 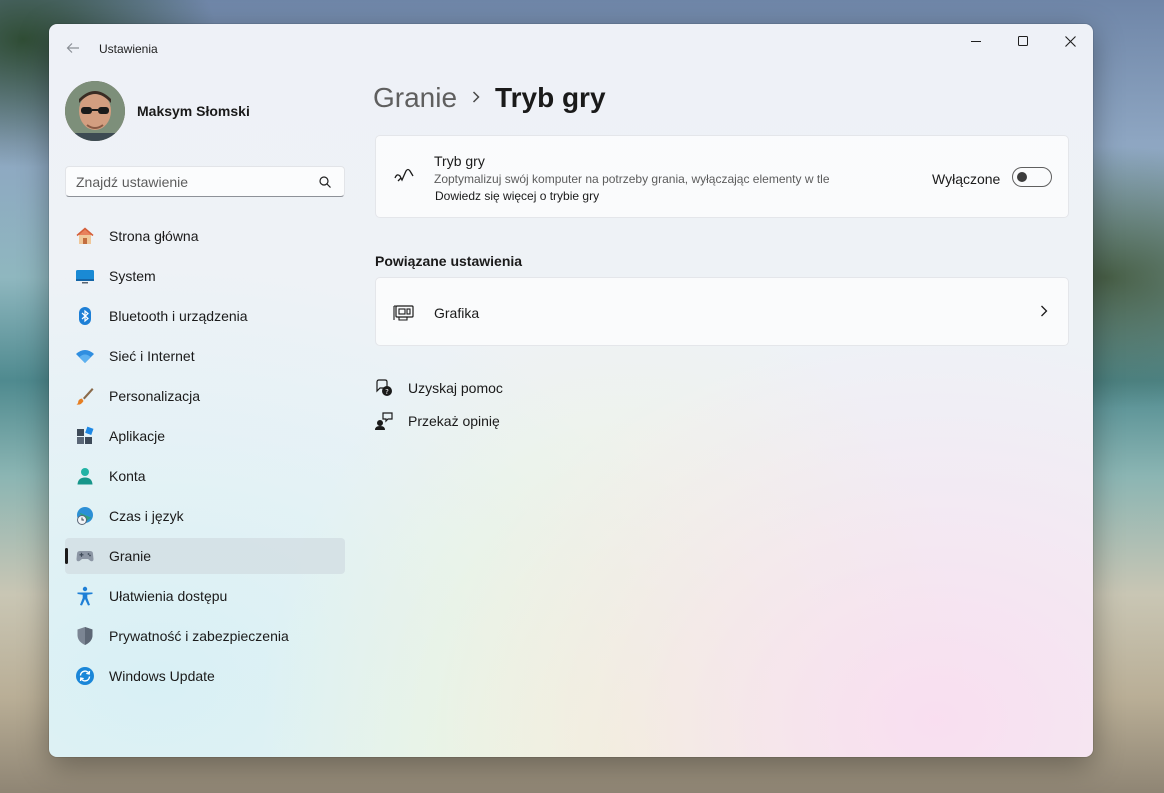 I want to click on sidebar-item-label: Aplikacje, so click(x=137, y=436).